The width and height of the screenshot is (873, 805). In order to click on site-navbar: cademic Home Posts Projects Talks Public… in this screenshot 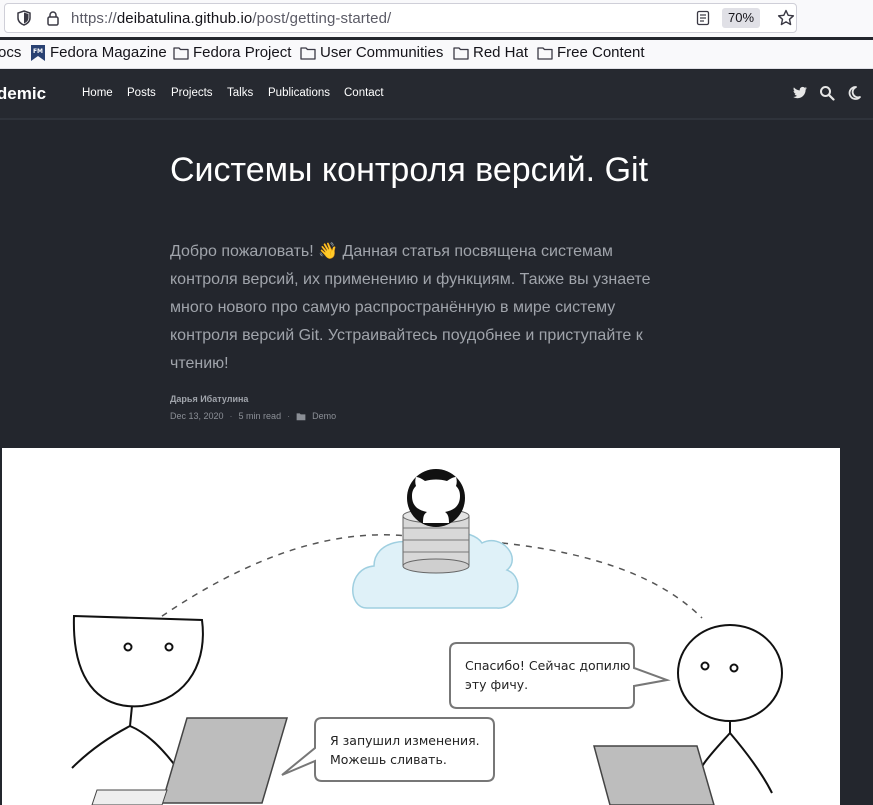, I will do `click(436, 95)`.